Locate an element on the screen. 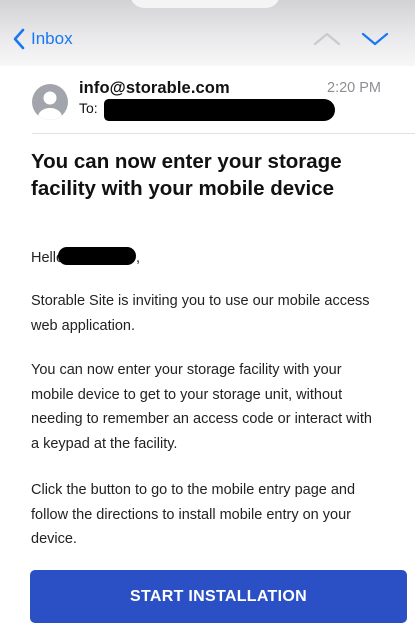  to-label: To: is located at coordinates (88, 108).